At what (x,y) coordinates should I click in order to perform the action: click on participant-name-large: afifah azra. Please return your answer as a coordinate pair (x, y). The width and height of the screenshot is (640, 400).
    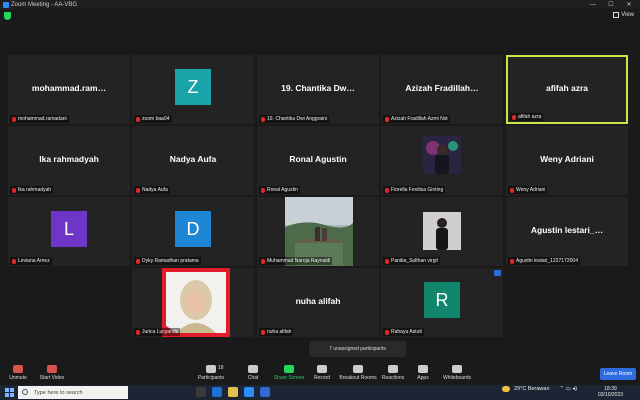
    Looking at the image, I should click on (567, 88).